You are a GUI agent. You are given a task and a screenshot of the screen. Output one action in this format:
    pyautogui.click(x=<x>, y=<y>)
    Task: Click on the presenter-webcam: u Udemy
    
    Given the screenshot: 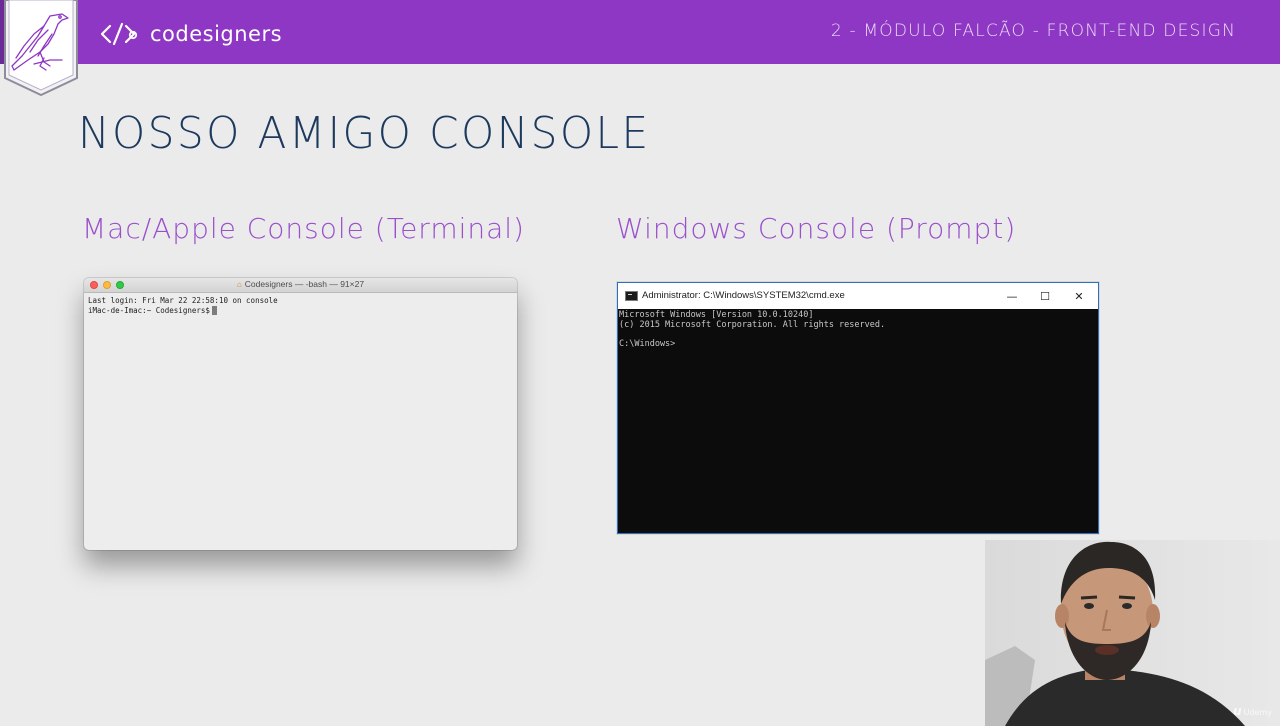 What is the action you would take?
    pyautogui.click(x=1132, y=633)
    